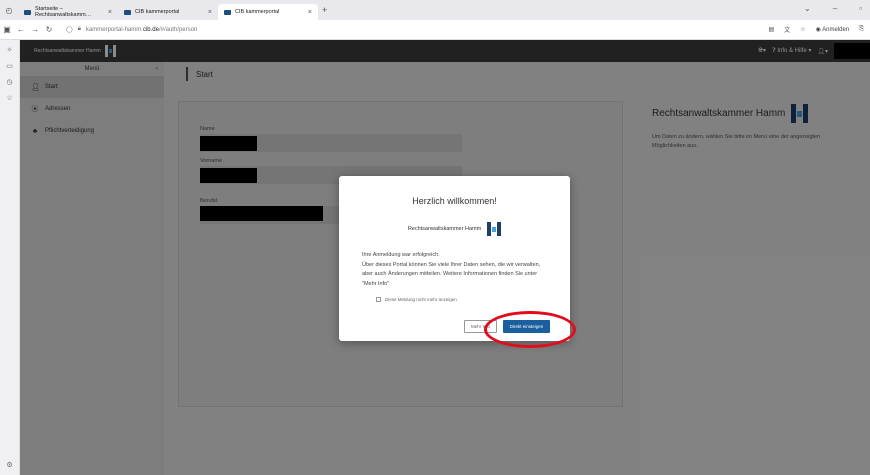  What do you see at coordinates (401, 255) in the screenshot?
I see `dialog-line: Ihre Anmeldung war erfolgreich.` at bounding box center [401, 255].